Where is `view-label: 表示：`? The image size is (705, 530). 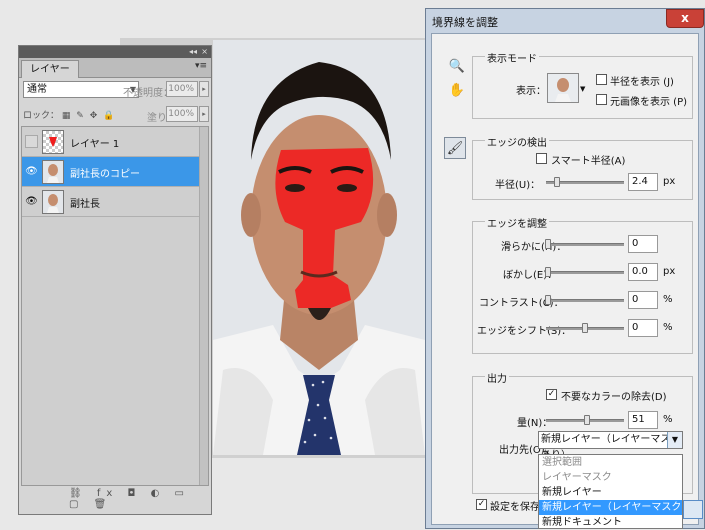 view-label: 表示： is located at coordinates (531, 91).